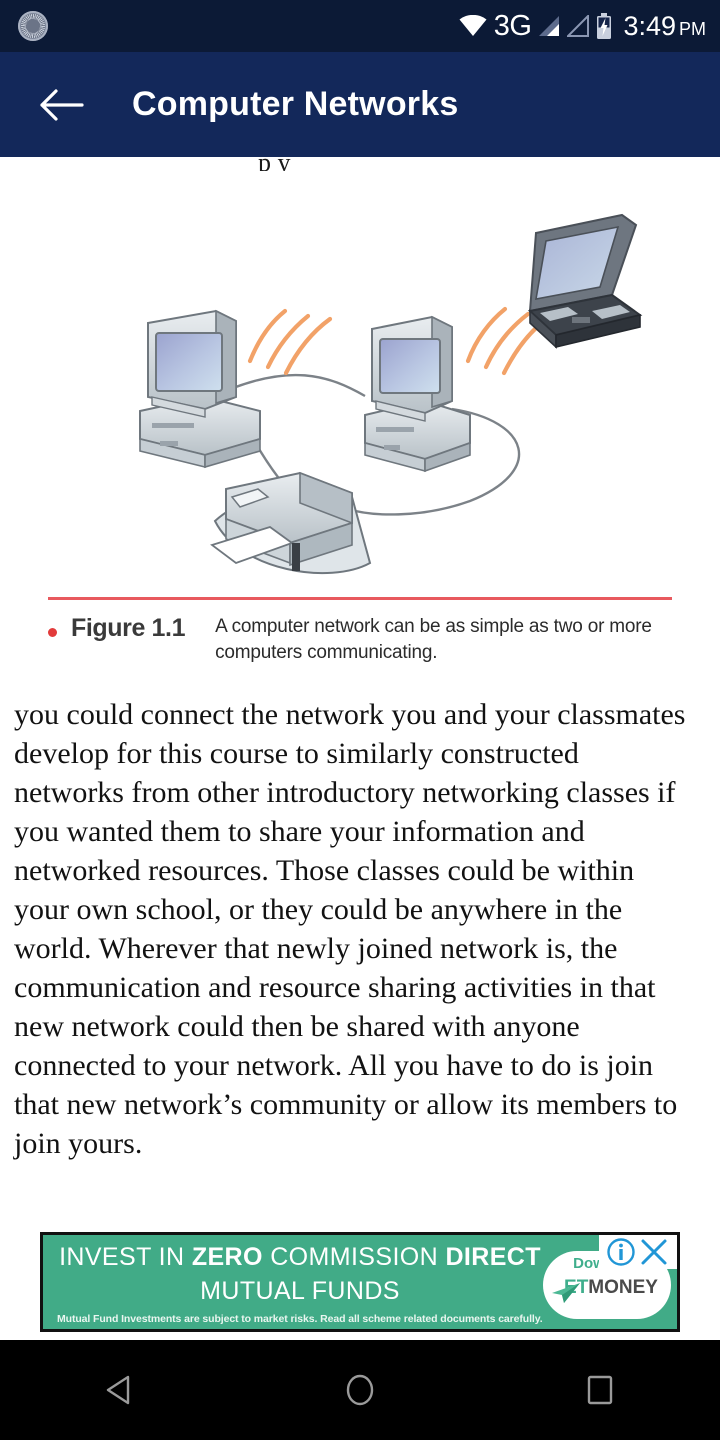  I want to click on back-arrow-icon, so click(62, 104).